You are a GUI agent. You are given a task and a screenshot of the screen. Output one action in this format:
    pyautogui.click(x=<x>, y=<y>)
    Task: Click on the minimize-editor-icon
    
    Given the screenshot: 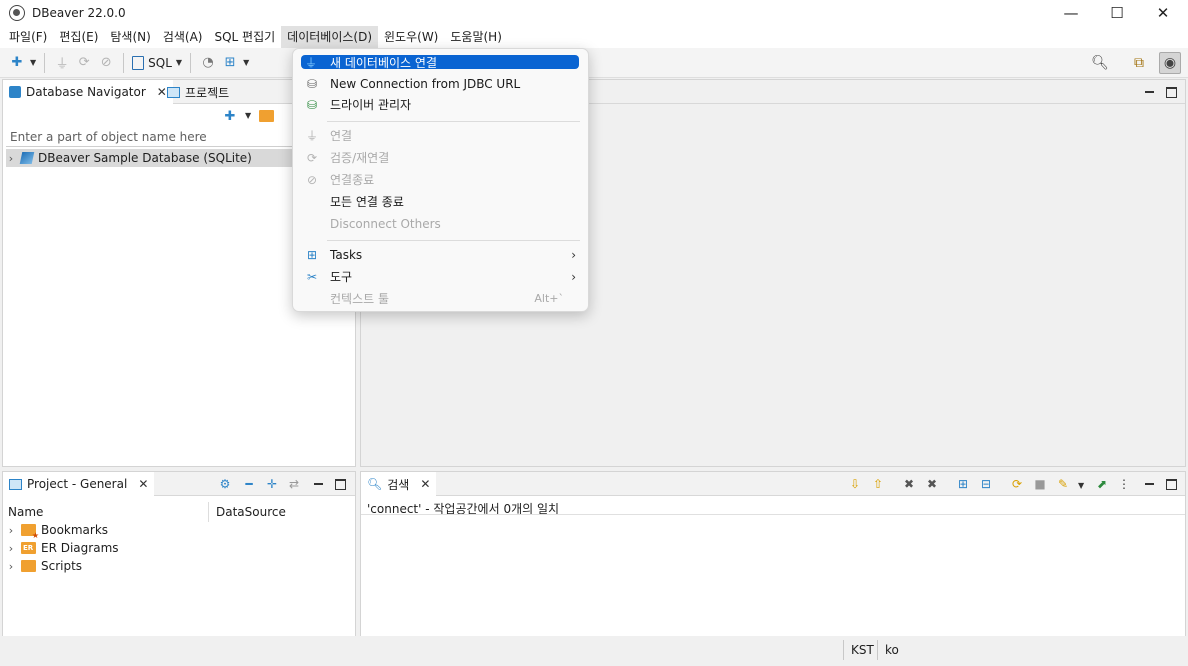 What is the action you would take?
    pyautogui.click(x=1149, y=92)
    